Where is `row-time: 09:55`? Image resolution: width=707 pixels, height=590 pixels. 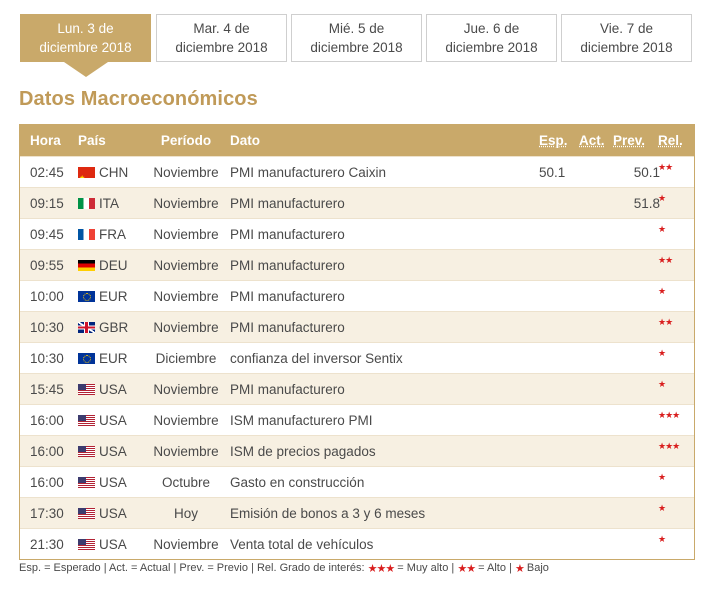 row-time: 09:55 is located at coordinates (47, 265).